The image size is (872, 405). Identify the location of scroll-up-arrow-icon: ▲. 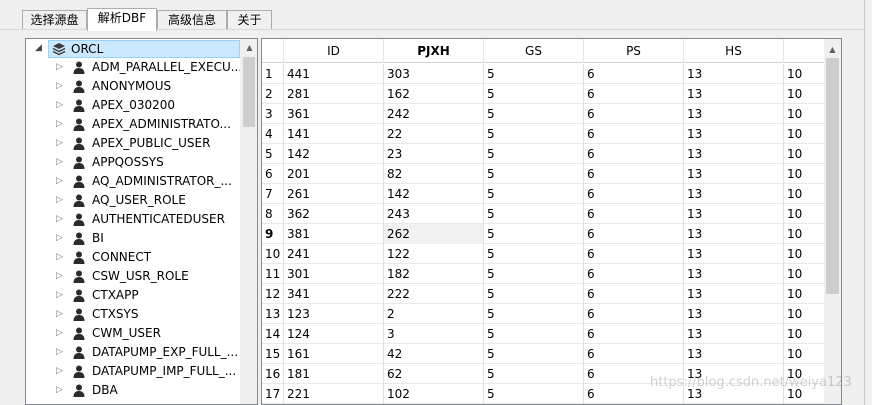
(832, 49).